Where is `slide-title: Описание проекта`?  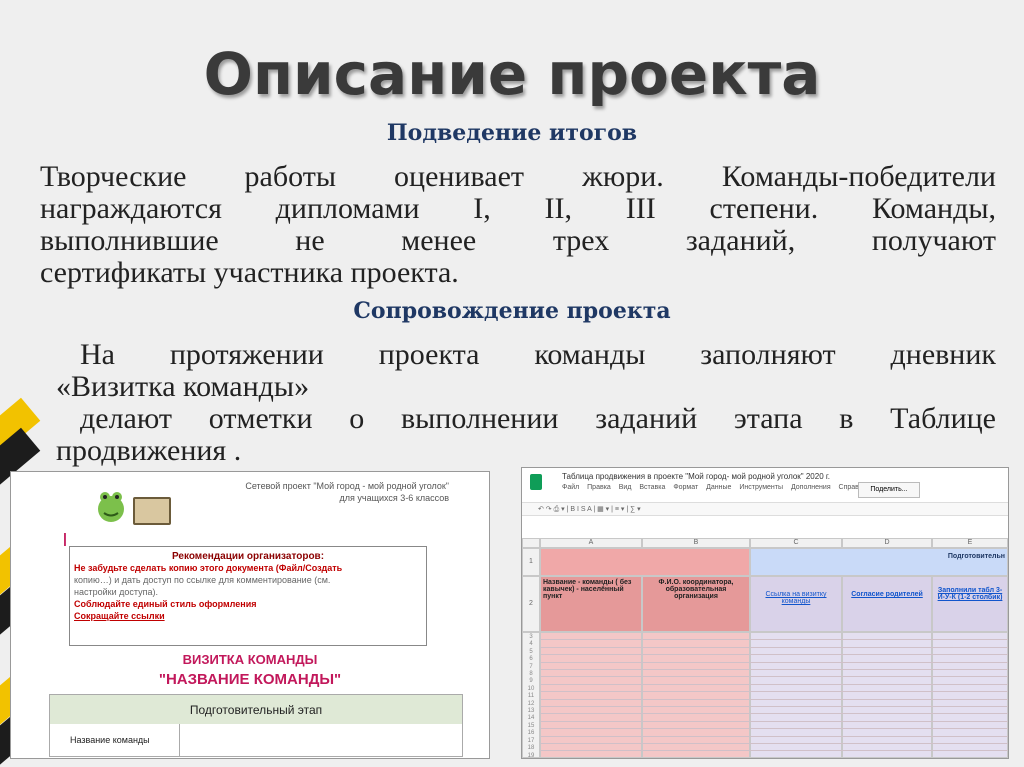
slide-title: Описание проекта is located at coordinates (512, 74).